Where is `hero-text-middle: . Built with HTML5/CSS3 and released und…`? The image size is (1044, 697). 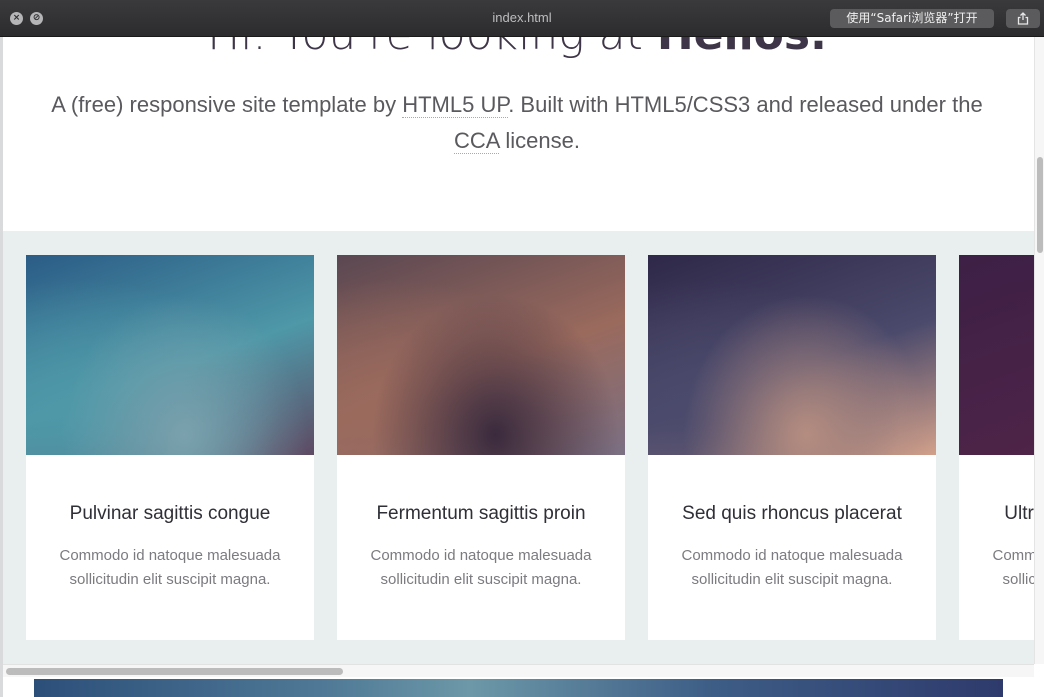 hero-text-middle: . Built with HTML5/CSS3 and released und… is located at coordinates (745, 104).